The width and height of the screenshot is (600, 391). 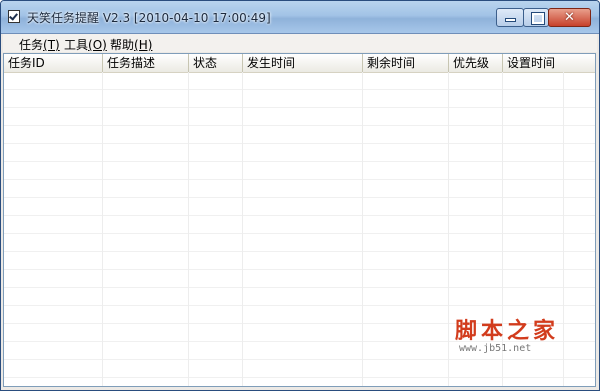 I want to click on column-header-set-time: 设置时间, so click(x=549, y=63).